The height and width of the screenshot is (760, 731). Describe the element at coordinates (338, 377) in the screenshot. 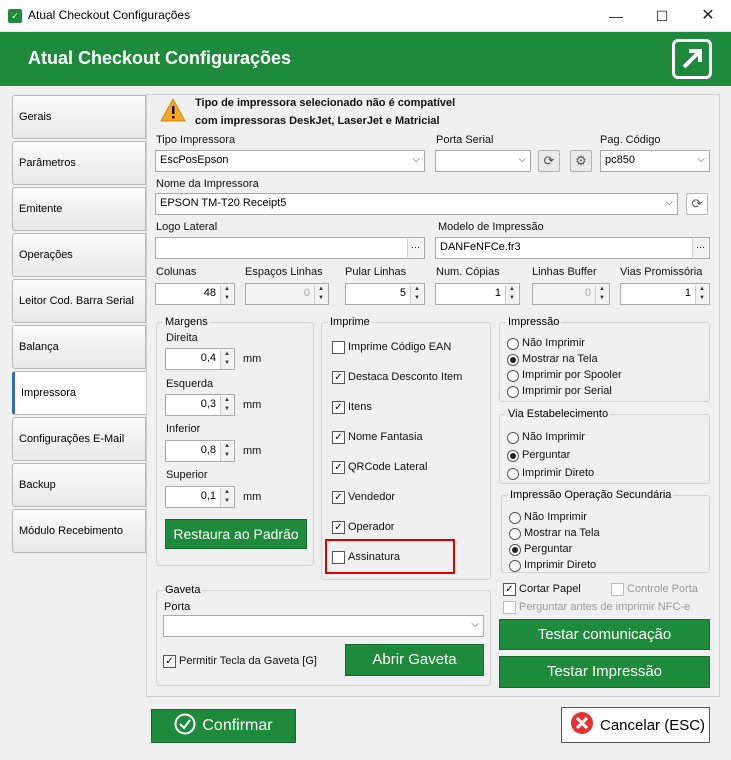

I see `imprime-destaca-desconto-checkbox: ✓` at that location.